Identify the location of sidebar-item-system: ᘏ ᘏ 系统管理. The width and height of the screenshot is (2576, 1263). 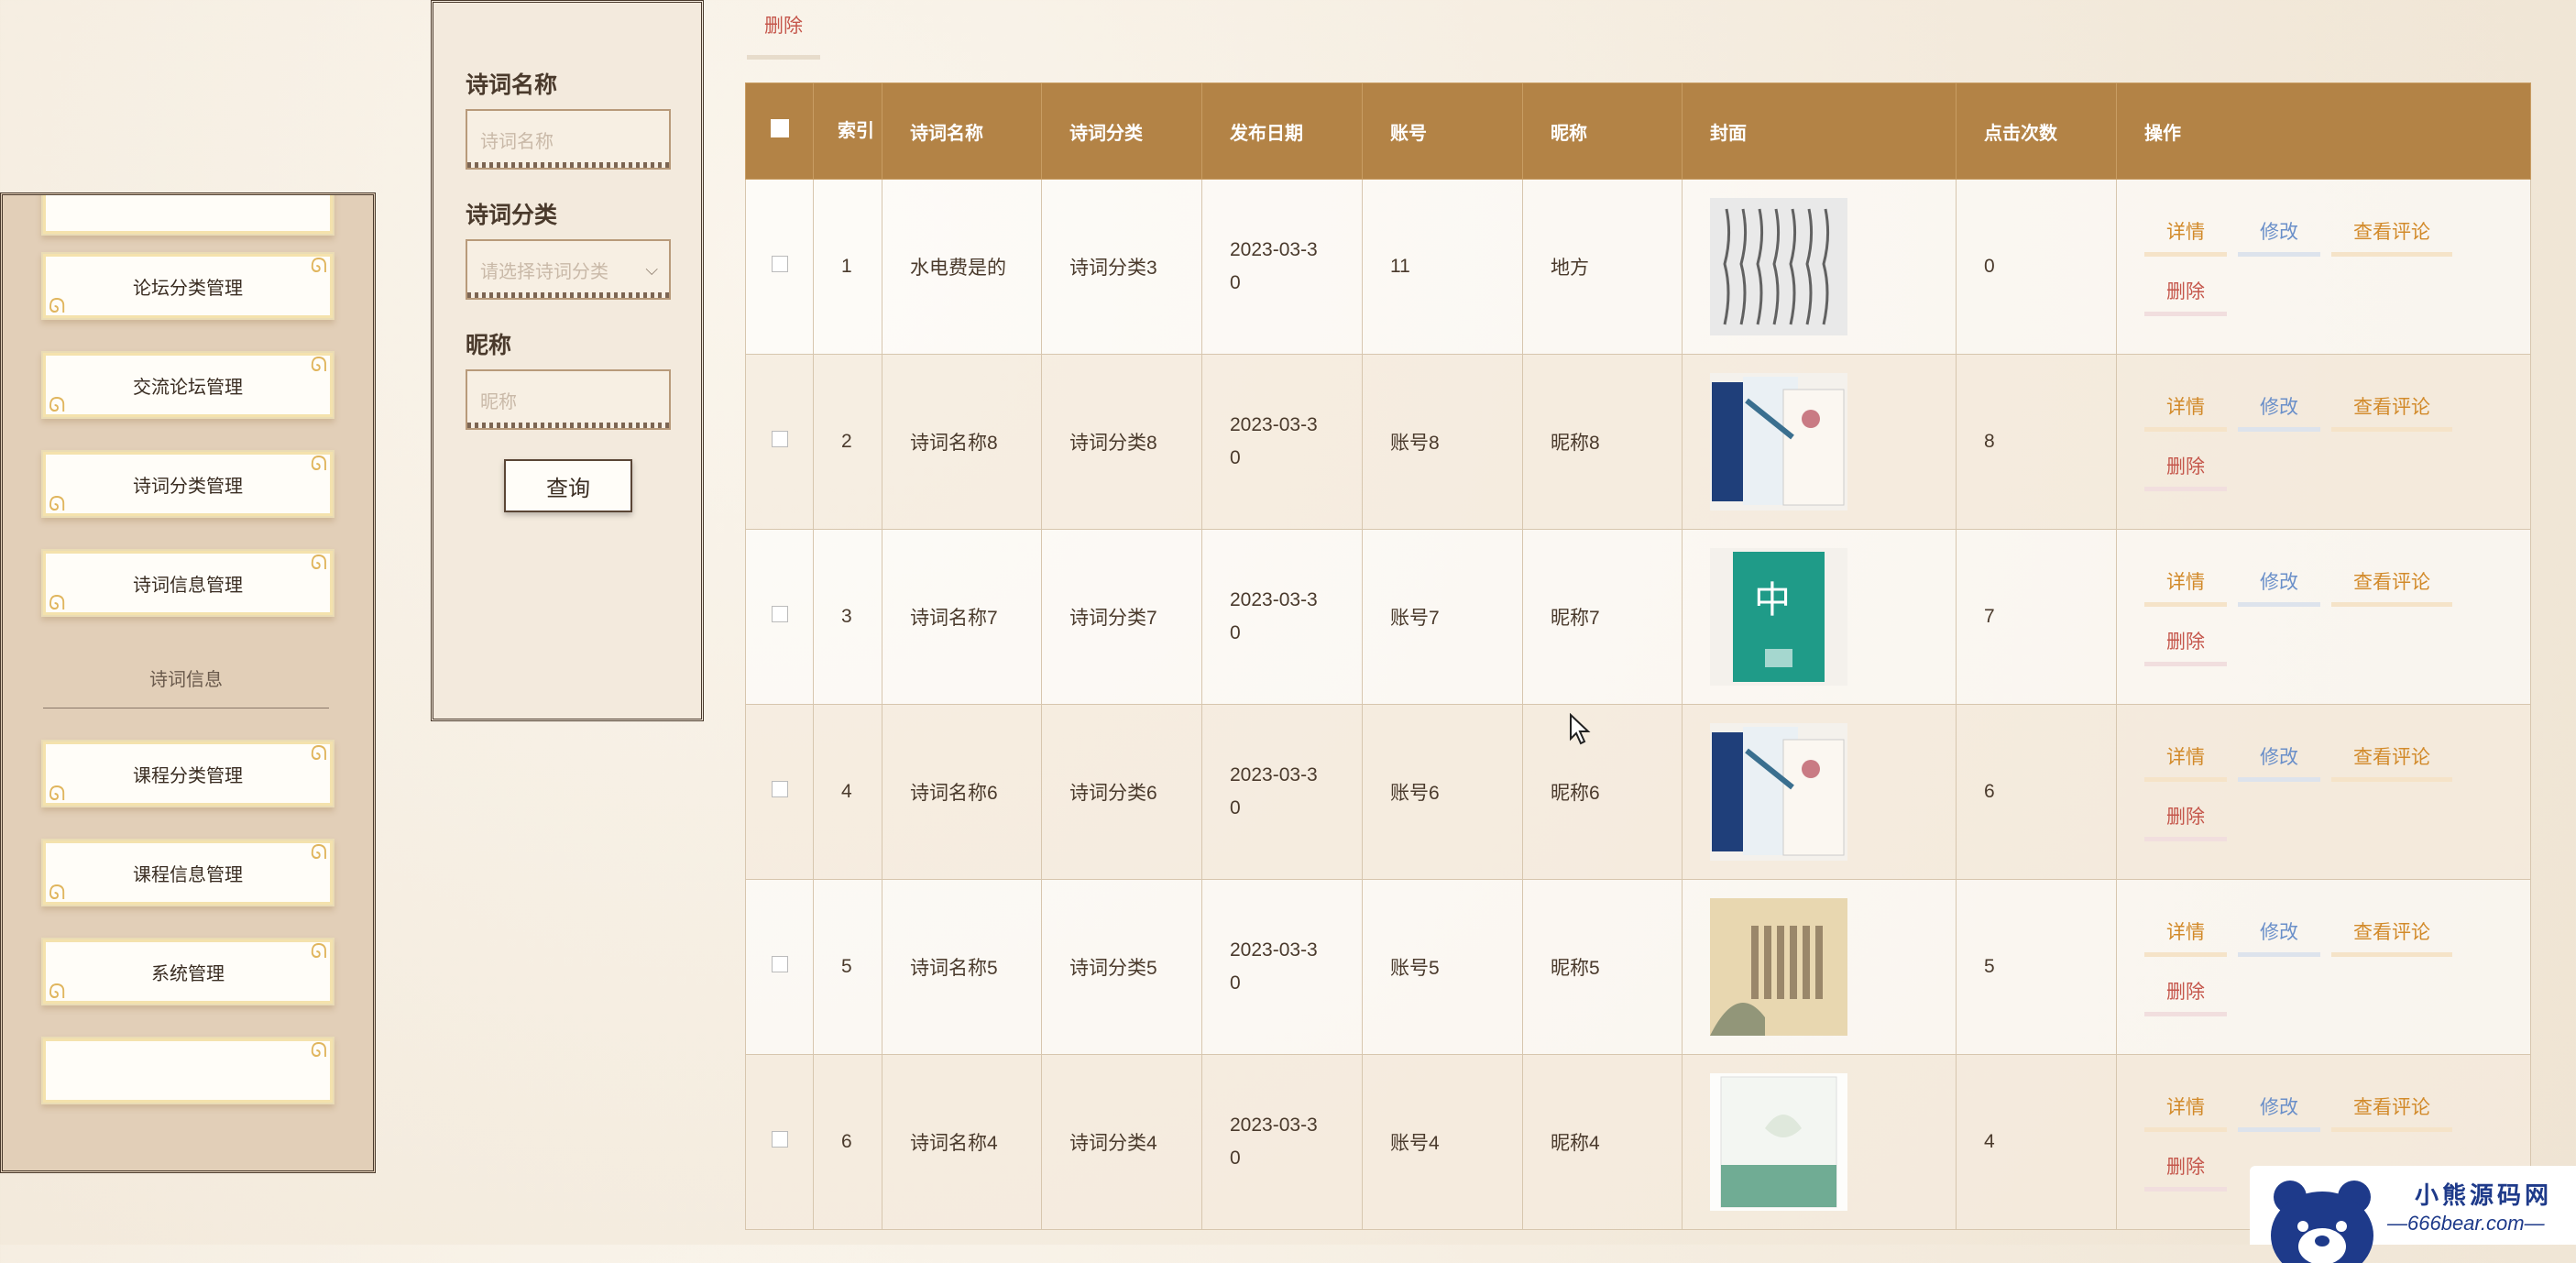
(187, 971).